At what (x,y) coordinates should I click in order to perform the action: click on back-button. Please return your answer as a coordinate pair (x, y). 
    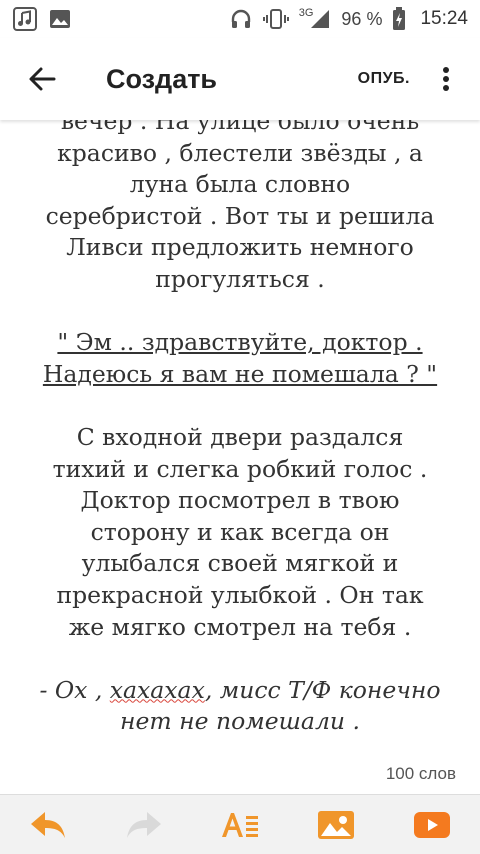
    Looking at the image, I should click on (42, 79).